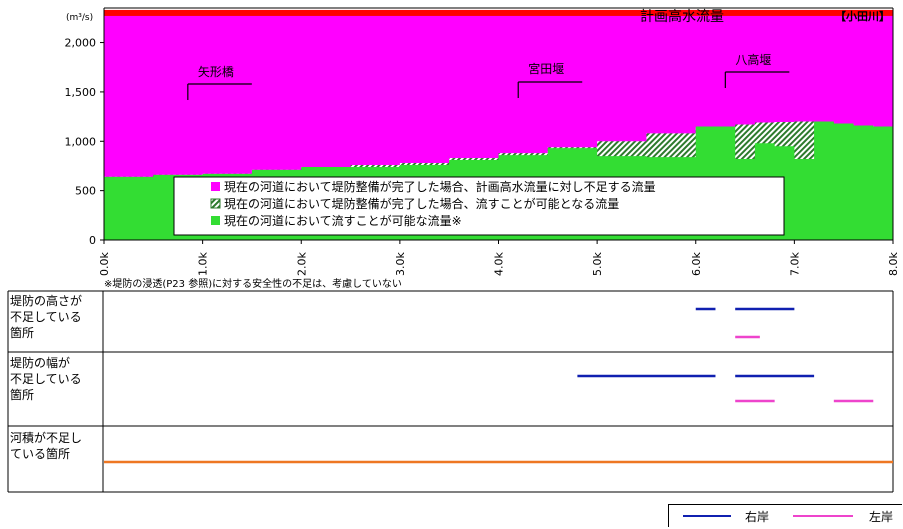 This screenshot has height=529, width=903. Describe the element at coordinates (104, 264) in the screenshot. I see `x-tick-label: 0.0k` at that location.